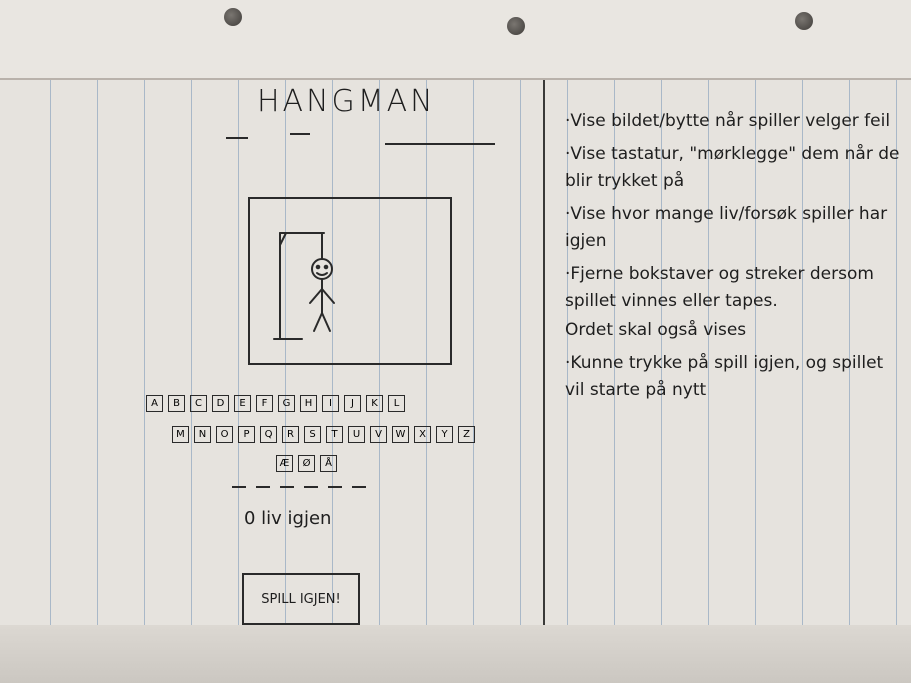  Describe the element at coordinates (301, 599) in the screenshot. I see `play-again-button: SPILL IGJEN!` at that location.